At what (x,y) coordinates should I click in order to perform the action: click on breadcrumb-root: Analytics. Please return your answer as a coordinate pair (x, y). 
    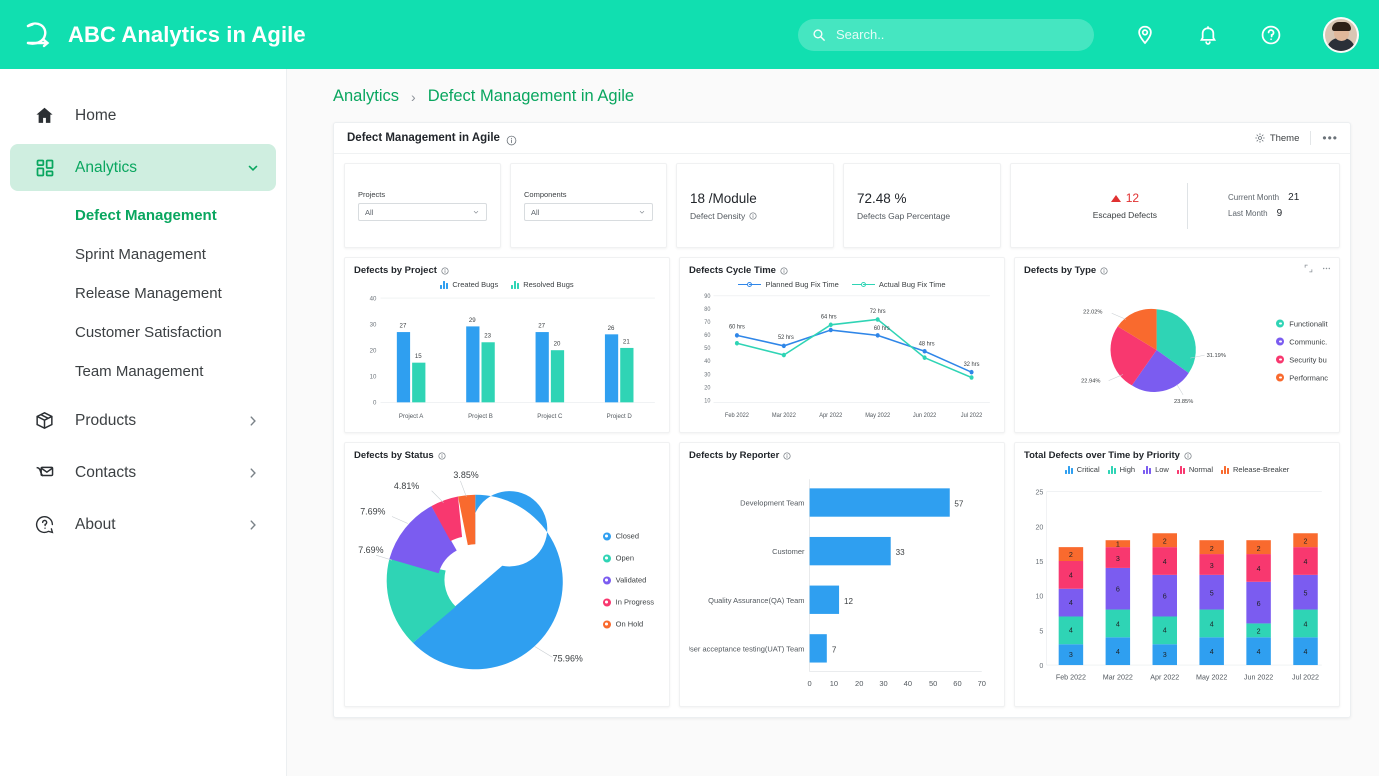
    Looking at the image, I should click on (366, 96).